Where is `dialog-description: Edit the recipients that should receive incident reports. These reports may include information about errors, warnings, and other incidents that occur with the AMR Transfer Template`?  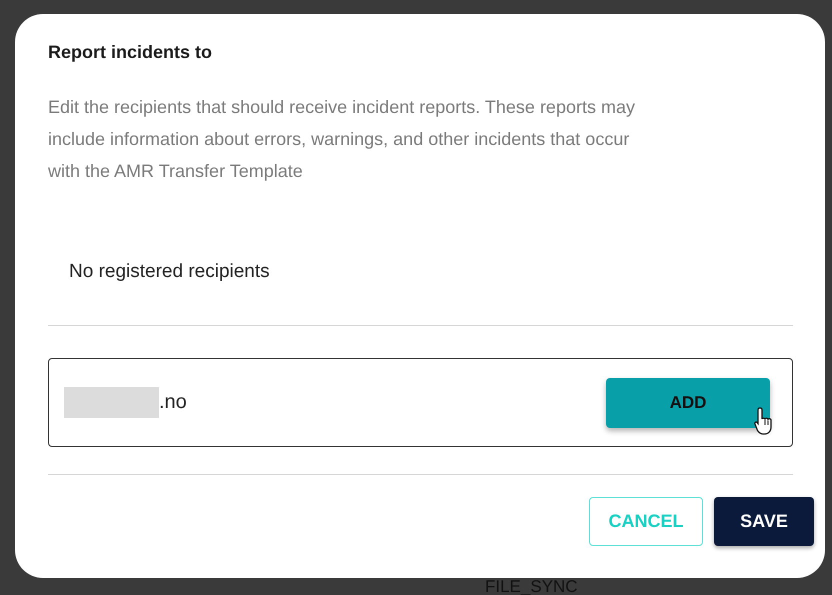
dialog-description: Edit the recipients that should receive incident reports. These reports may include information about errors, warnings, and other incidents that occur with the AMR Transfer Template is located at coordinates (342, 139).